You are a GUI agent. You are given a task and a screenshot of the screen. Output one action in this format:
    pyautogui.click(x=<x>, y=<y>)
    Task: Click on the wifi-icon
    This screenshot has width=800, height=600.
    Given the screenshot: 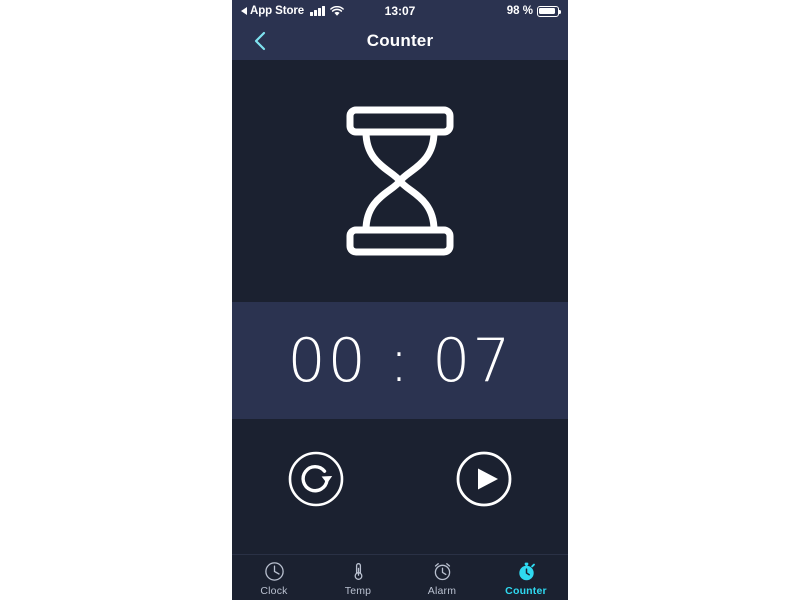 What is the action you would take?
    pyautogui.click(x=336, y=11)
    